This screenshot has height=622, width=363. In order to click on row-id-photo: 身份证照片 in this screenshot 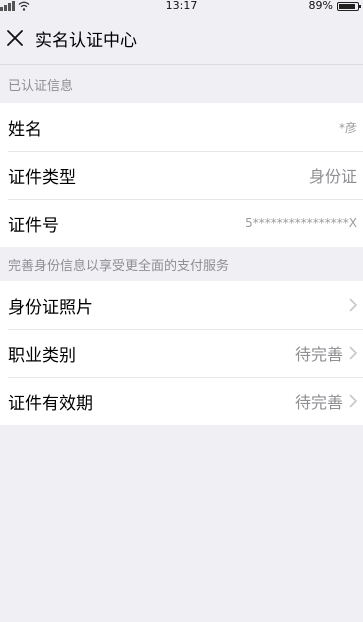, I will do `click(181, 305)`.